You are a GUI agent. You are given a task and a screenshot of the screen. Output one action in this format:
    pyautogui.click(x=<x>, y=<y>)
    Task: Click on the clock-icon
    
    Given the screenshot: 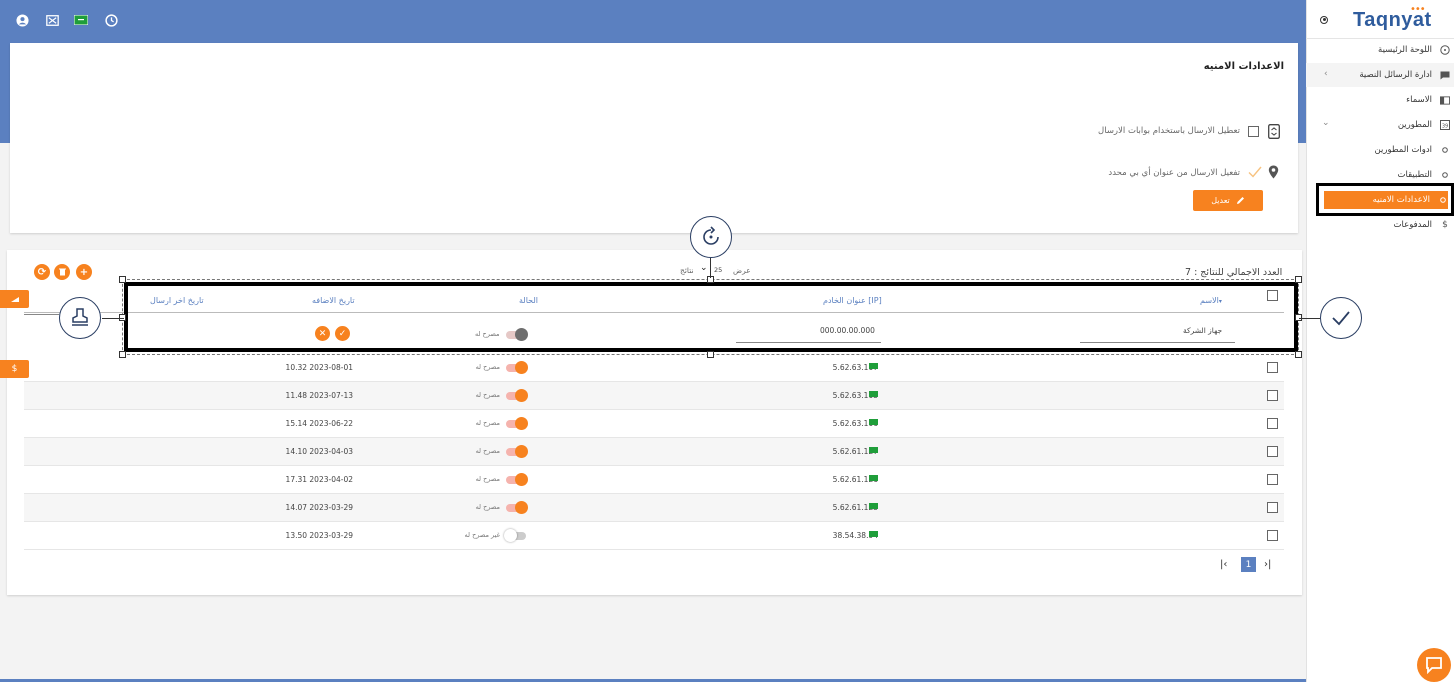 What is the action you would take?
    pyautogui.click(x=111, y=20)
    